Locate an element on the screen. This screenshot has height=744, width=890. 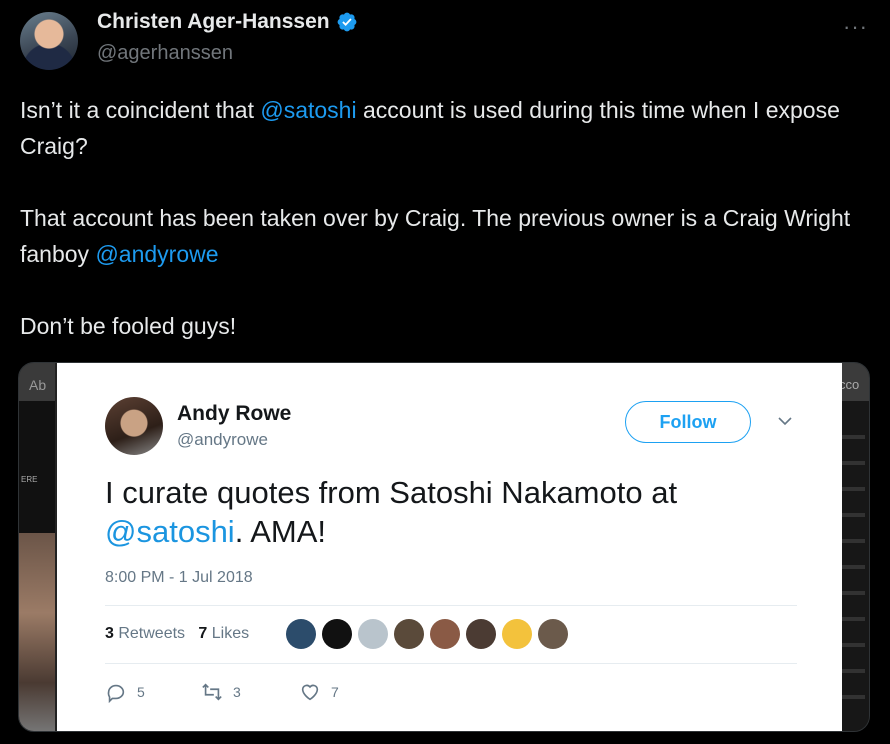
author-name: Christen Ager-Hanssen is located at coordinates (213, 22).